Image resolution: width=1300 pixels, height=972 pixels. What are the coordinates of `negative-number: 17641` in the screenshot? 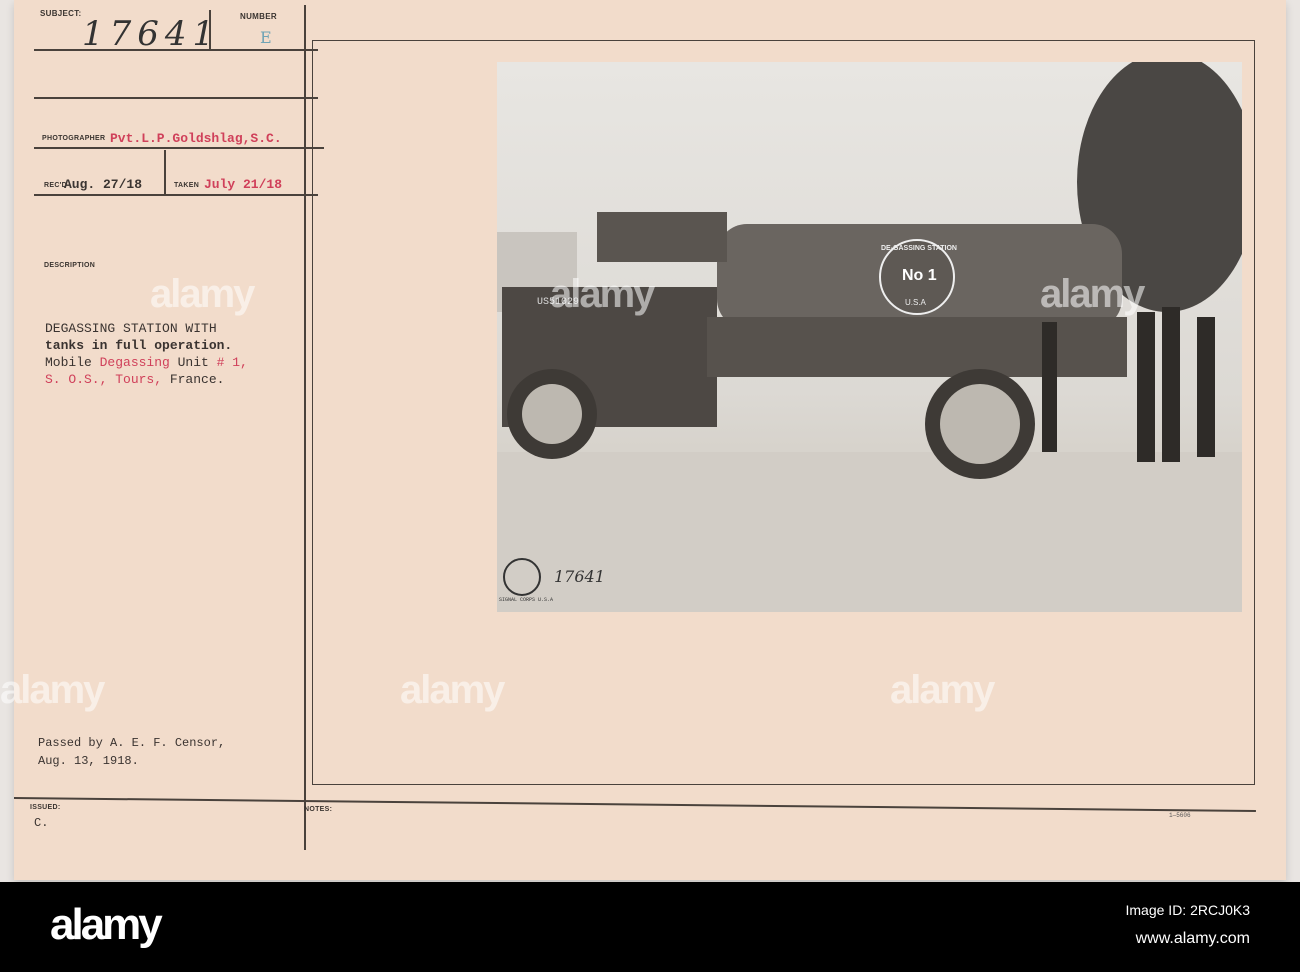 It's located at (579, 576).